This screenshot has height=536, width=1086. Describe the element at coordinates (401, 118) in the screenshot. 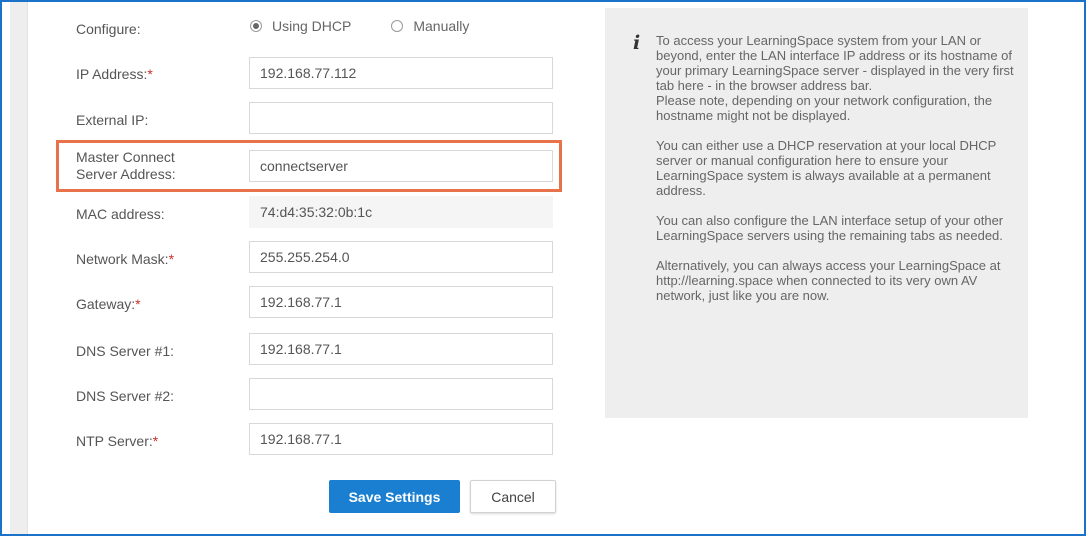

I see `external-ip-input` at that location.